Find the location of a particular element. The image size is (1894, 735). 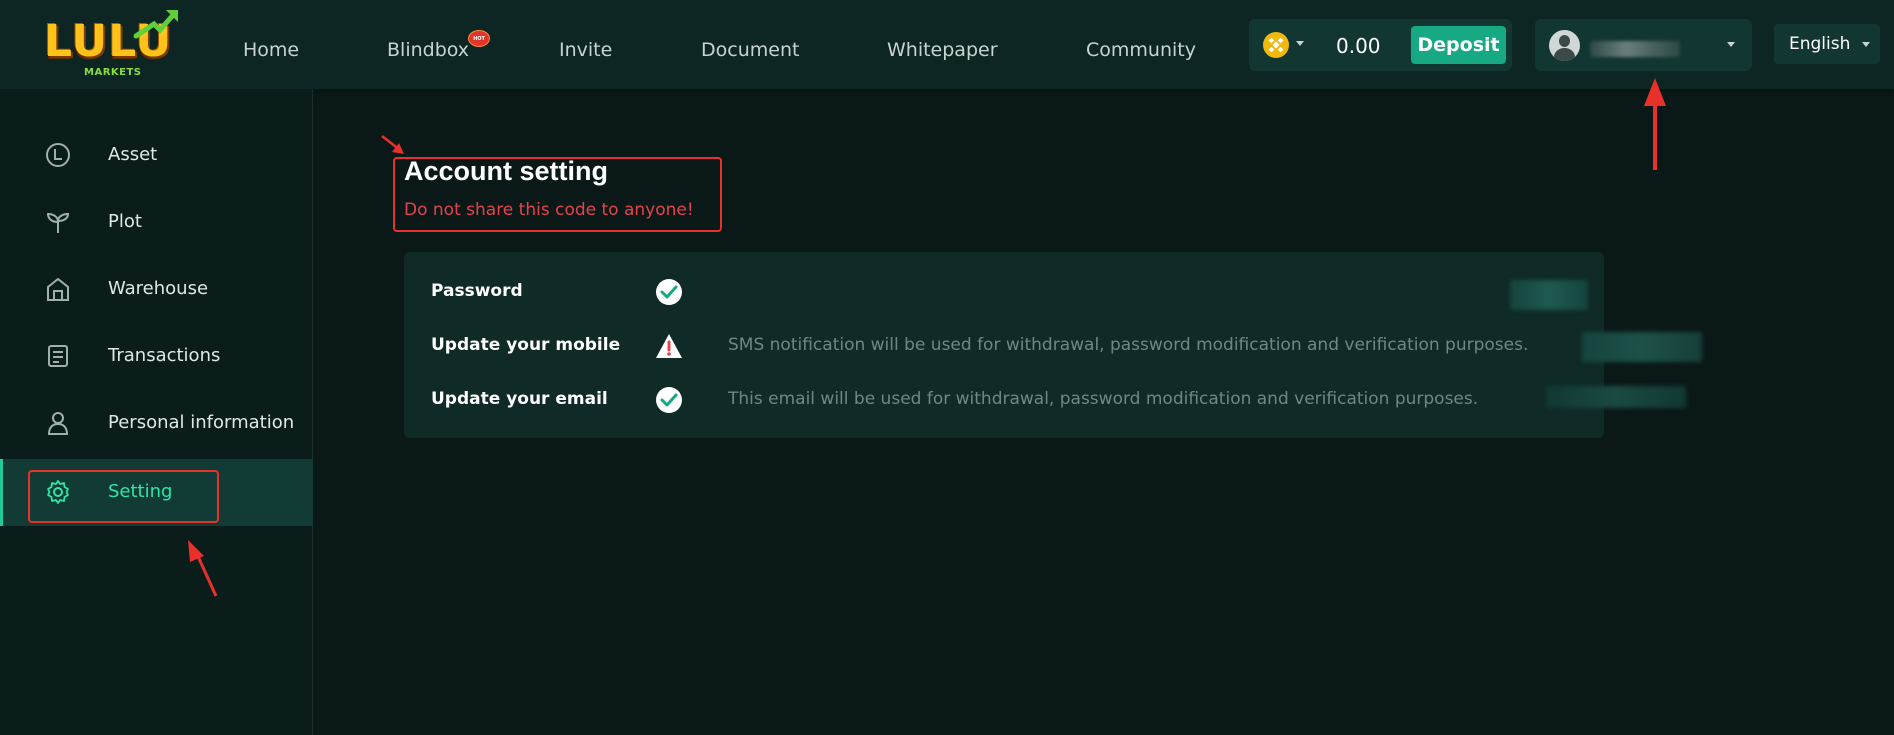

user-menu is located at coordinates (1643, 45).